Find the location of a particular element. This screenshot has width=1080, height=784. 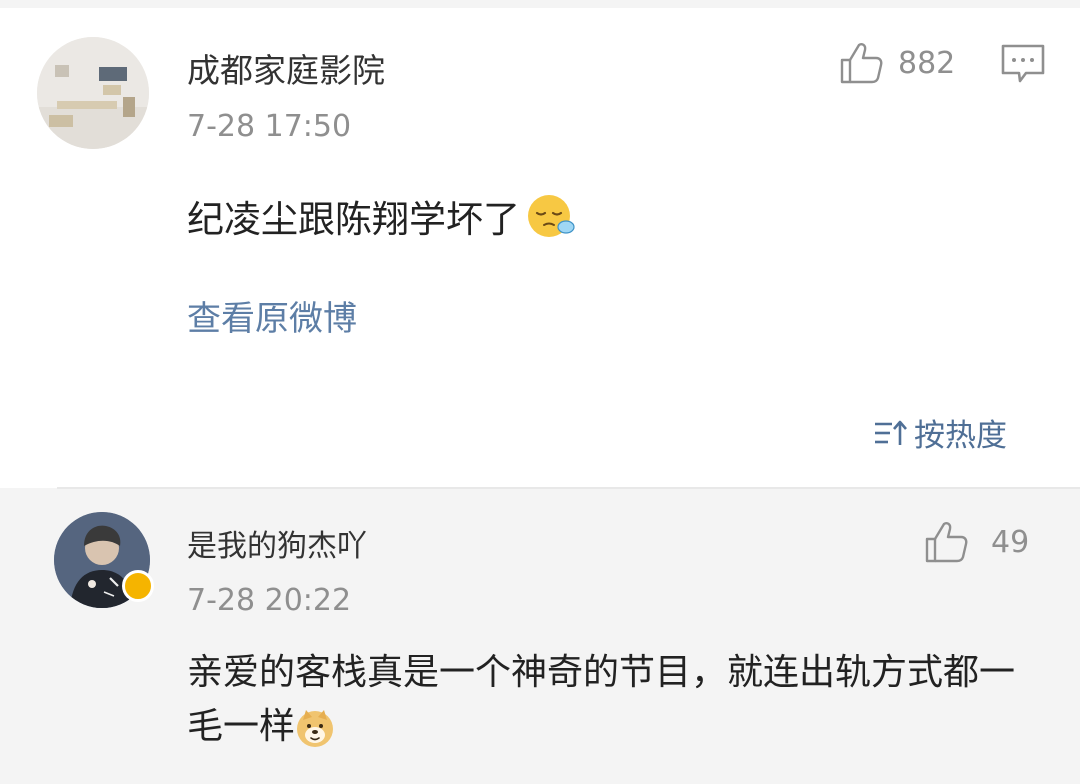

sleepy-face-emoji-icon is located at coordinates (551, 216).